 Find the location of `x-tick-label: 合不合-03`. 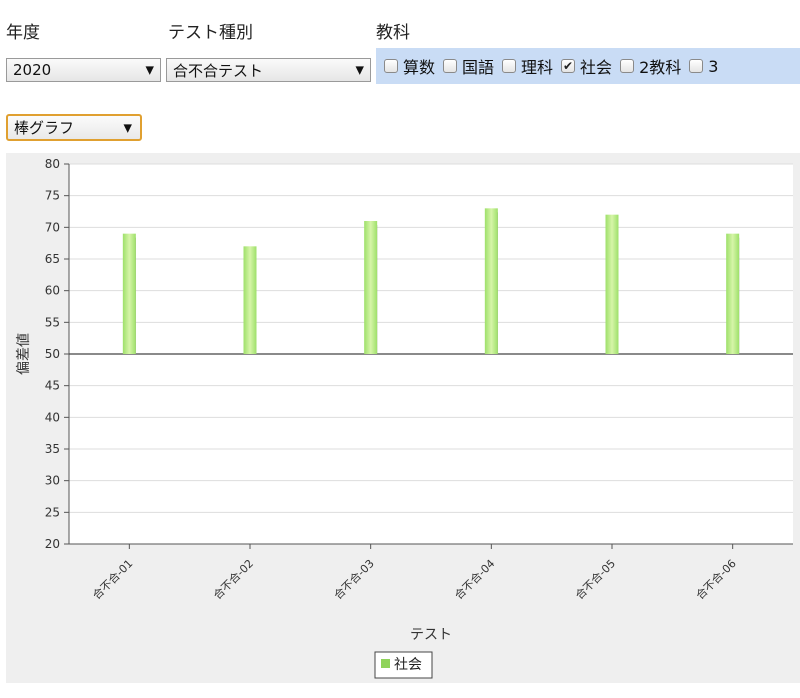

x-tick-label: 合不合-03 is located at coordinates (354, 579).